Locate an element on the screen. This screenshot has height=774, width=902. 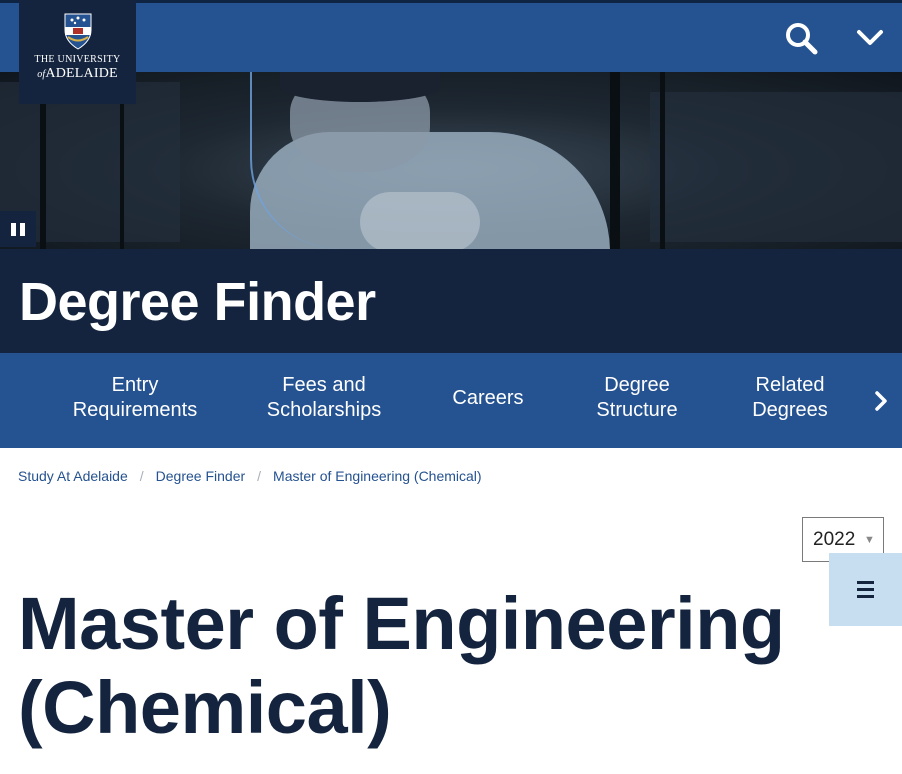
university-logo: THE UNIVERSITY ofADELAIDE is located at coordinates (77, 52).